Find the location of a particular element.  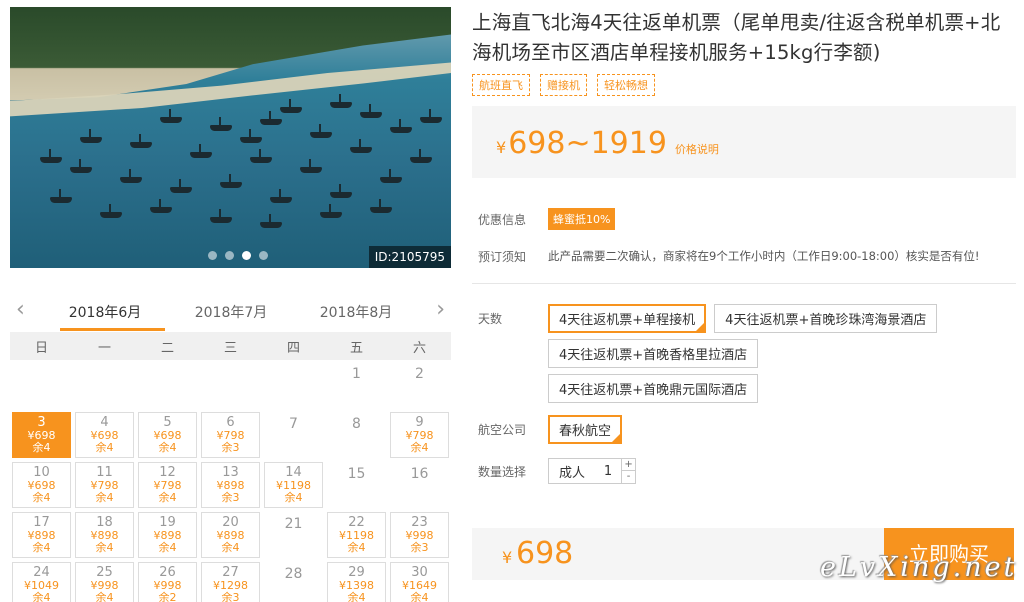

month-tab-2: 2018年7月 is located at coordinates (231, 312).